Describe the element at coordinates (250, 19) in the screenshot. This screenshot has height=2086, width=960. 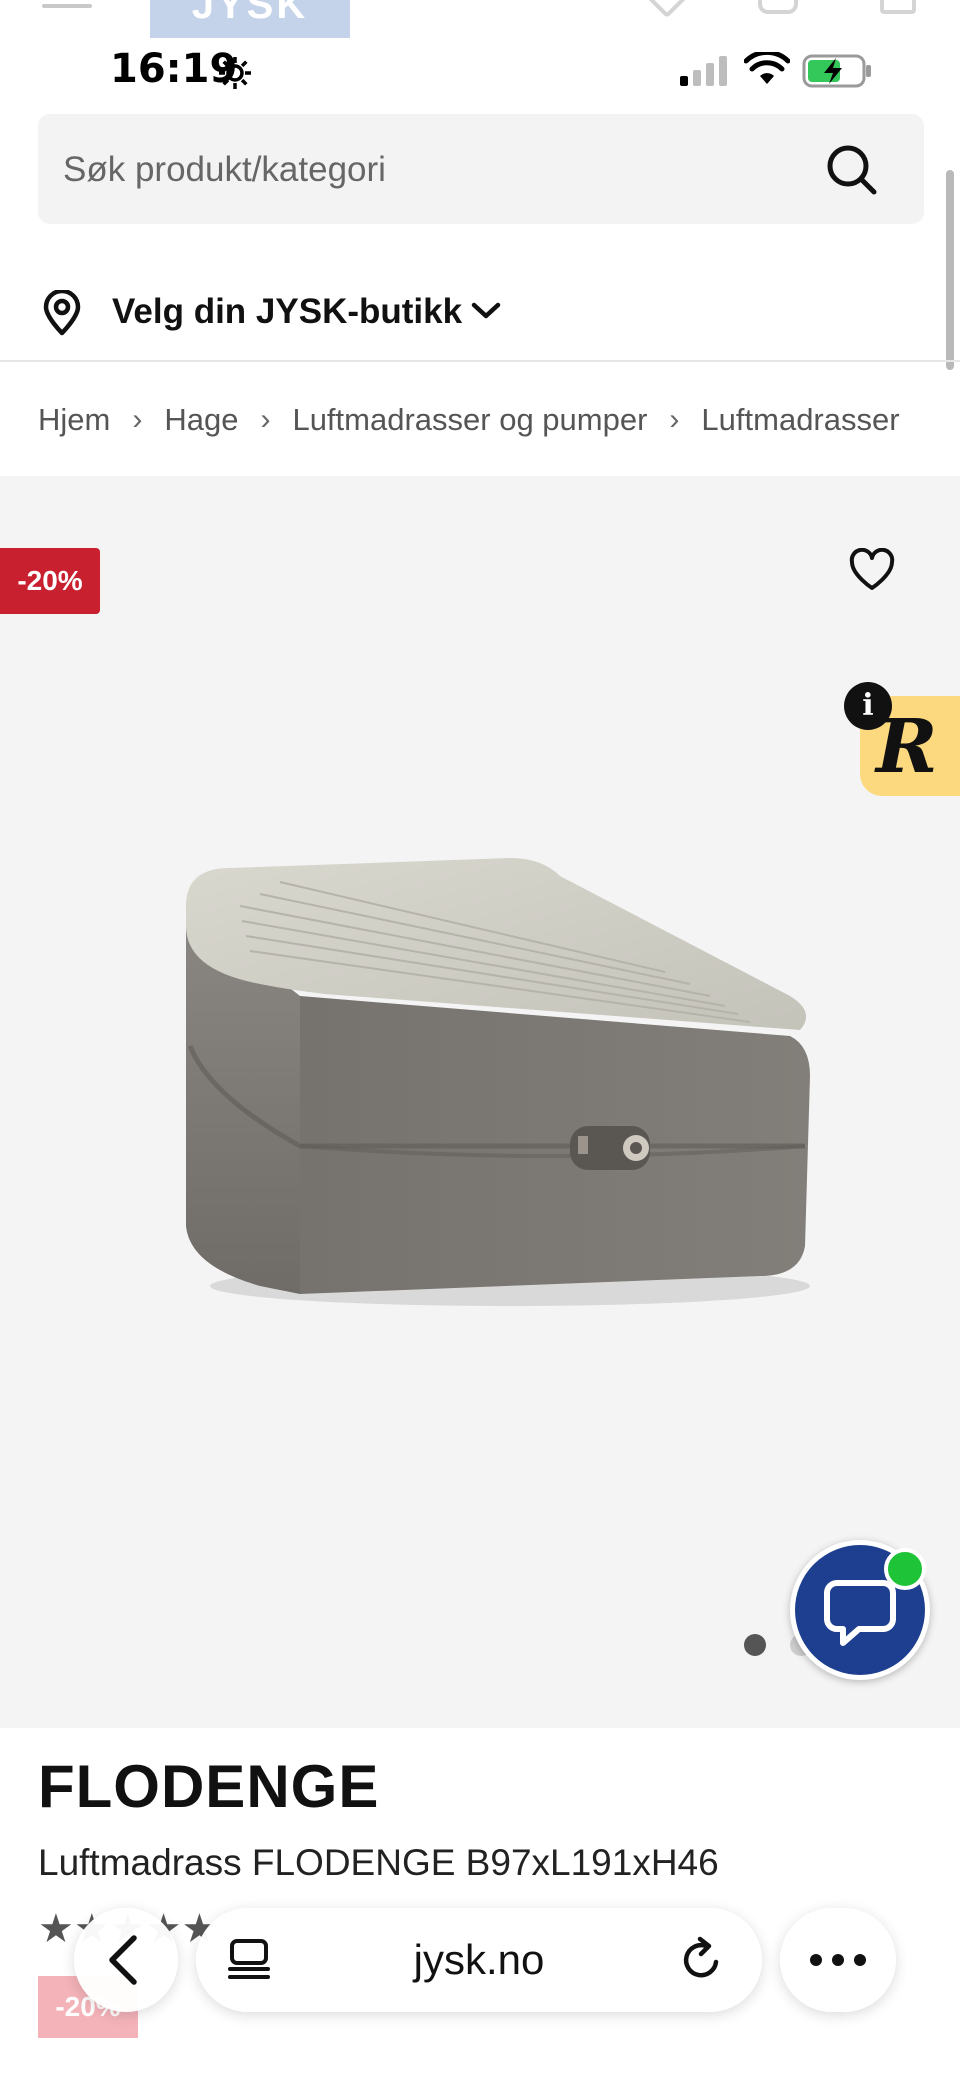
I see `jysk-logo: JYSK` at that location.